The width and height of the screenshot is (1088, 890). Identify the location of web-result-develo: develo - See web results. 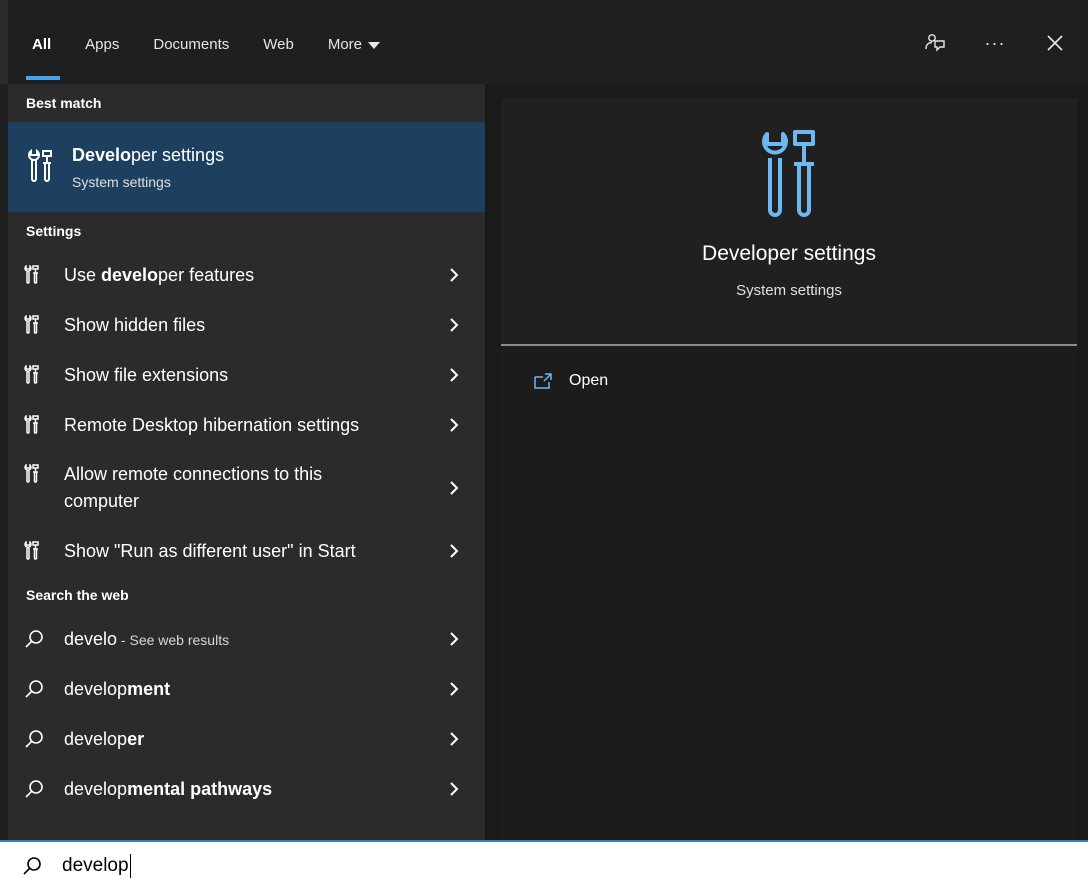
(246, 639).